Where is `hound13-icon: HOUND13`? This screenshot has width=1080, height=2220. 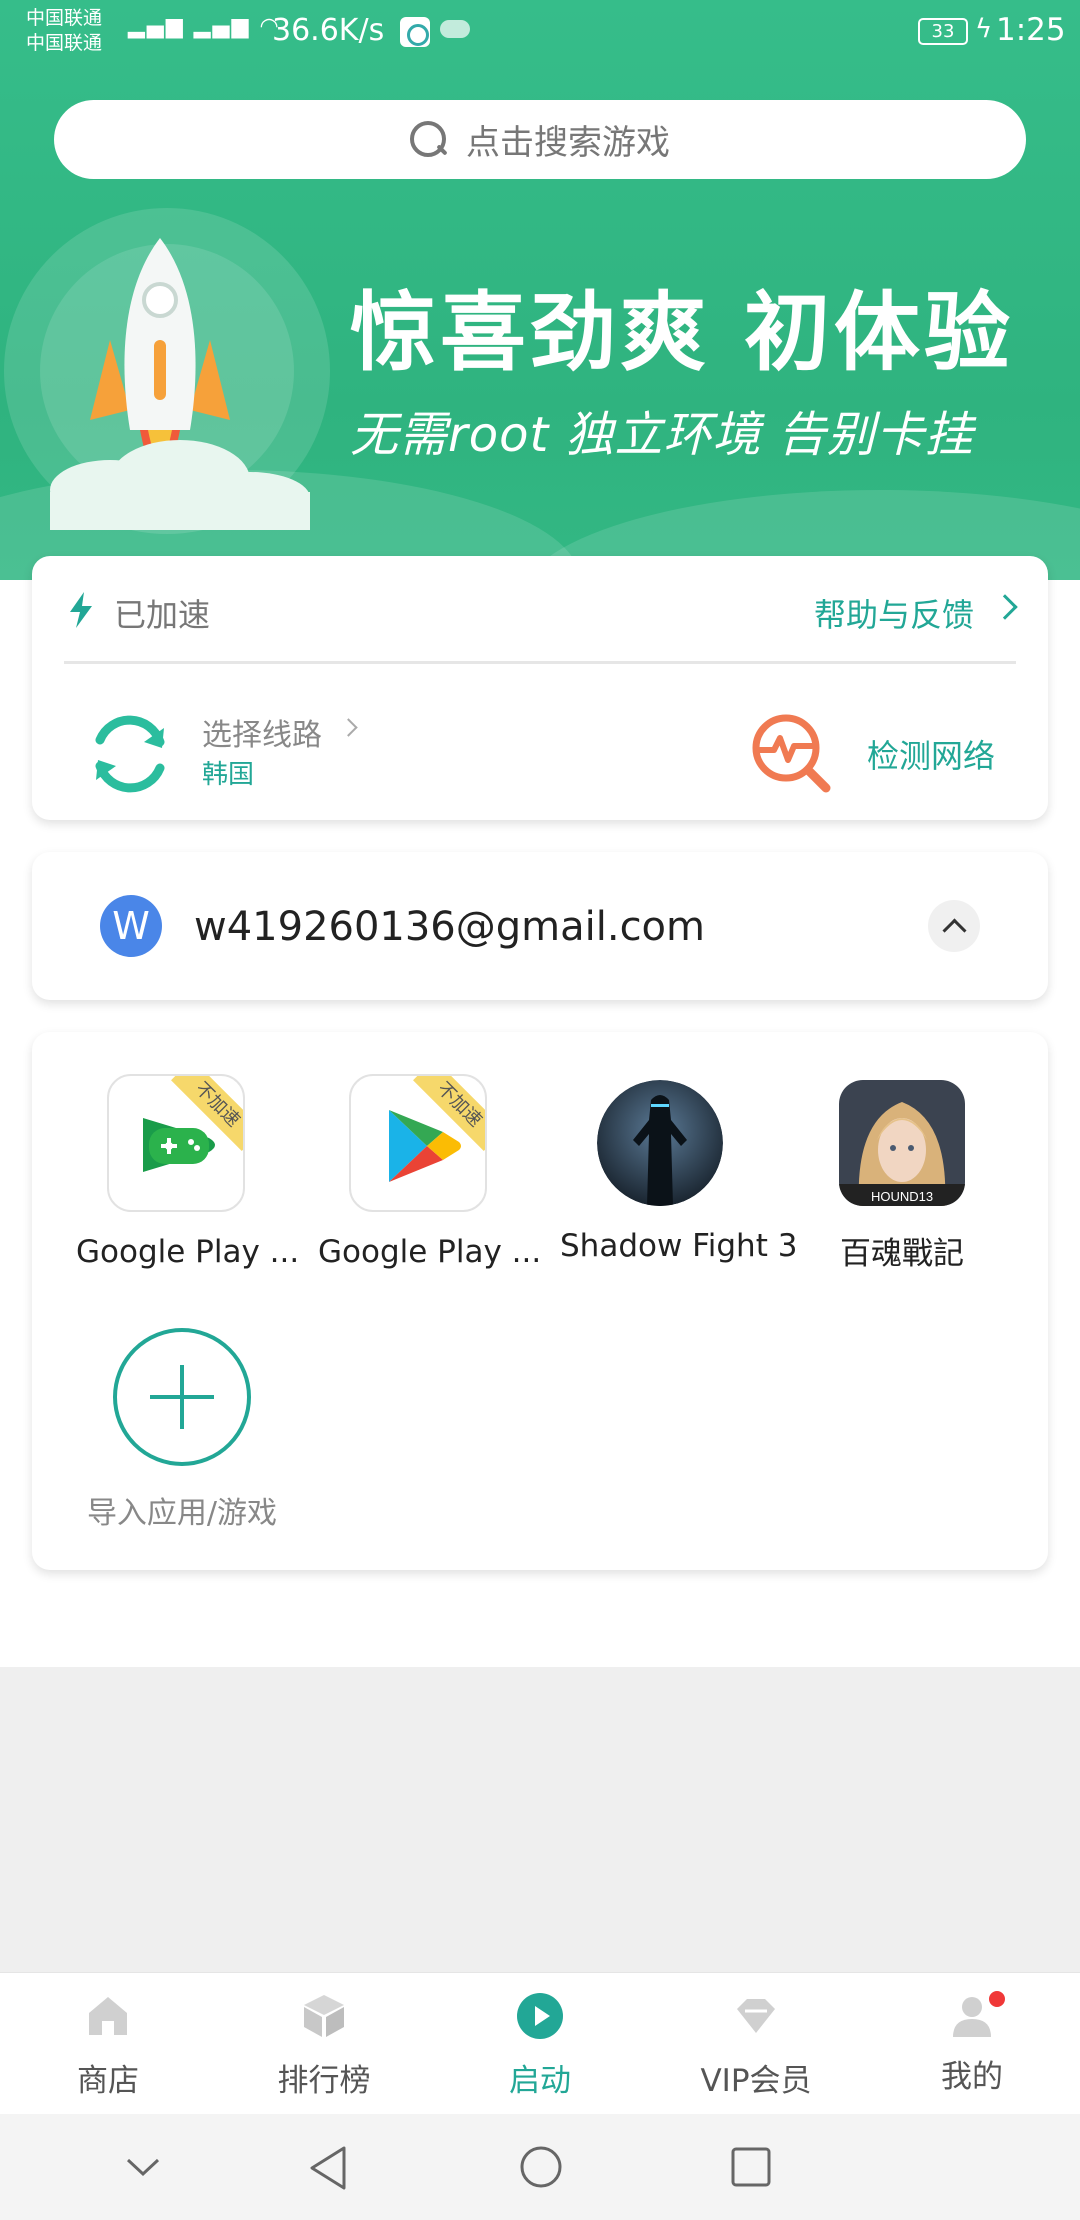 hound13-icon: HOUND13 is located at coordinates (902, 1143).